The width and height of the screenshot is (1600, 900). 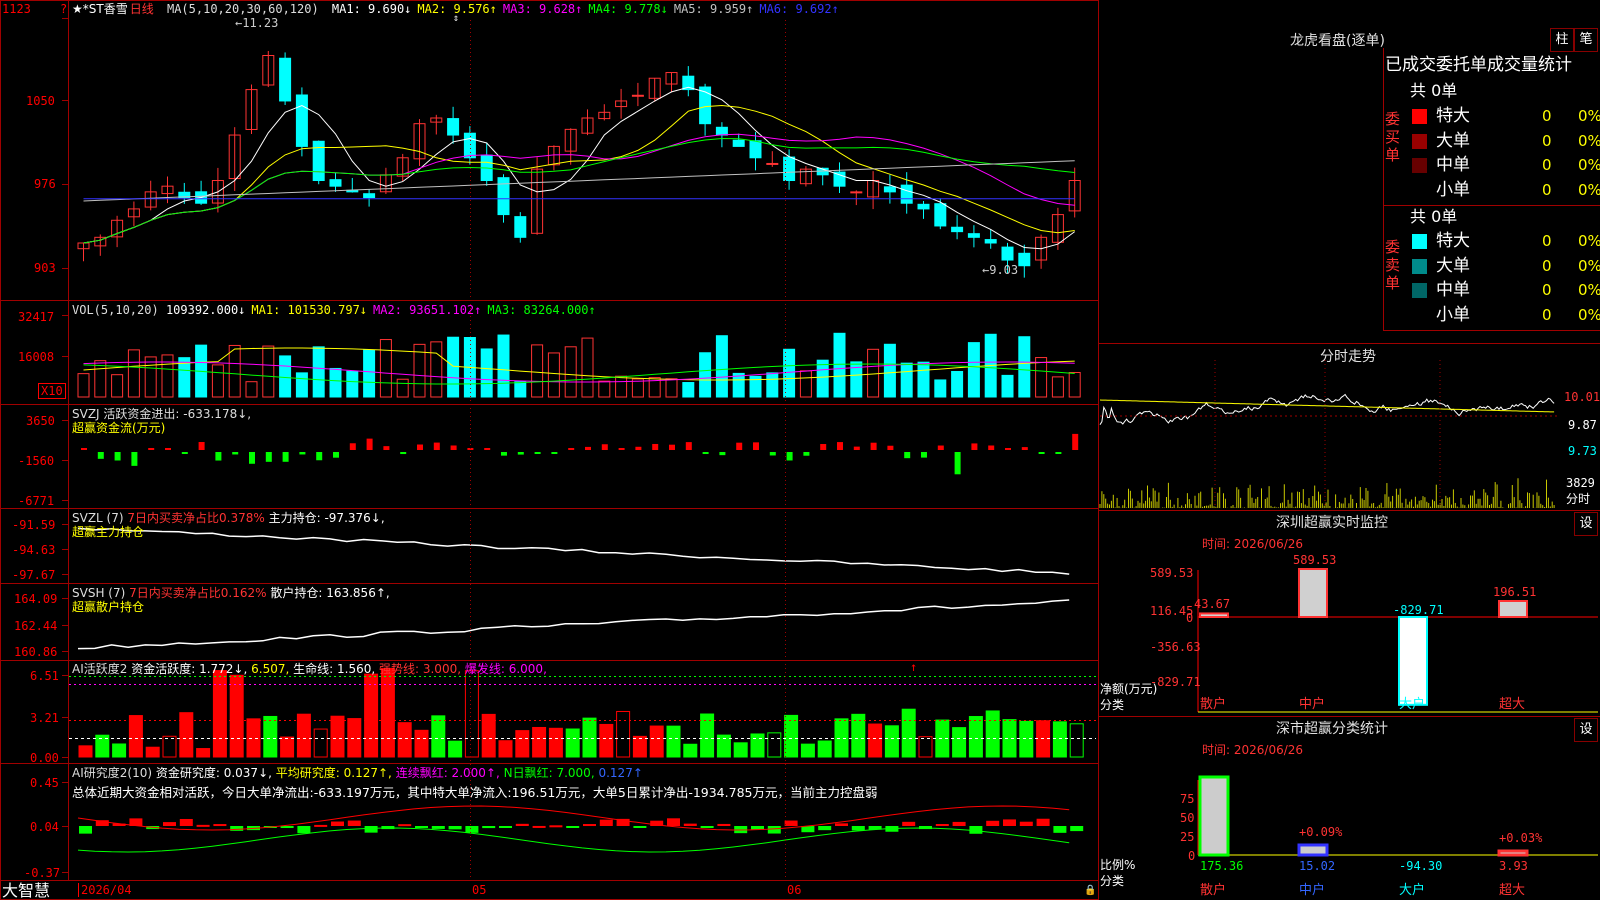 I want to click on ai-active-strong: 强势线: 3.000,, so click(x=420, y=669).